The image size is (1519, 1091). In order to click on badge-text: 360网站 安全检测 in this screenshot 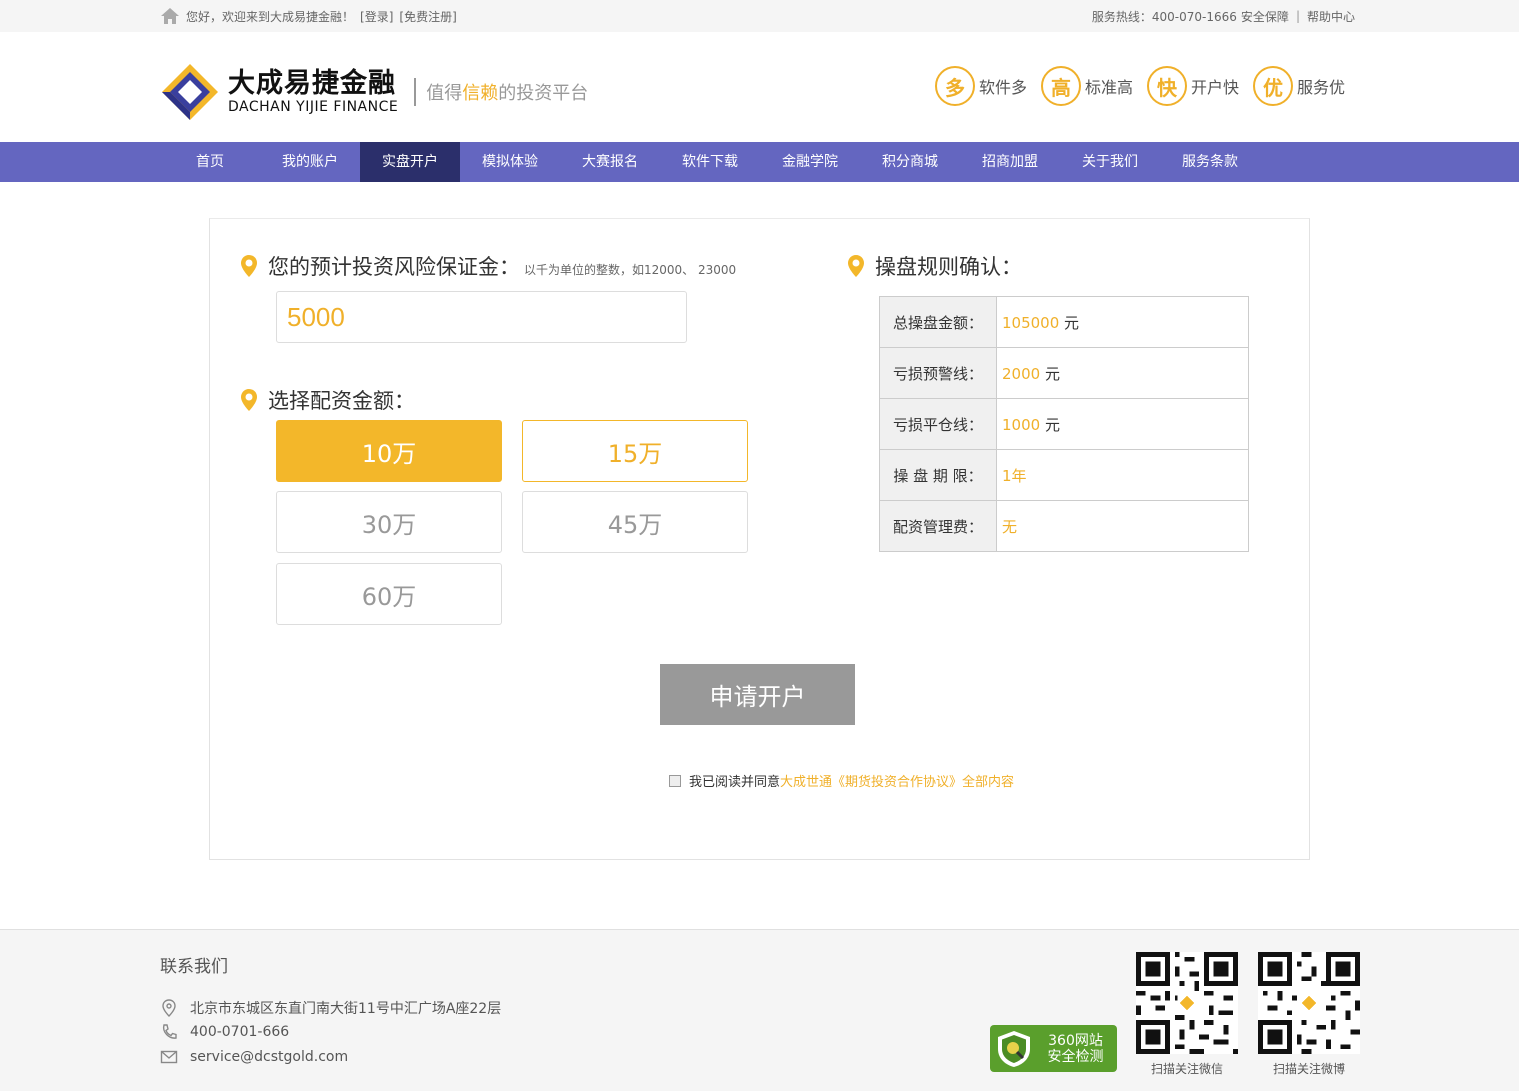, I will do `click(1075, 1049)`.